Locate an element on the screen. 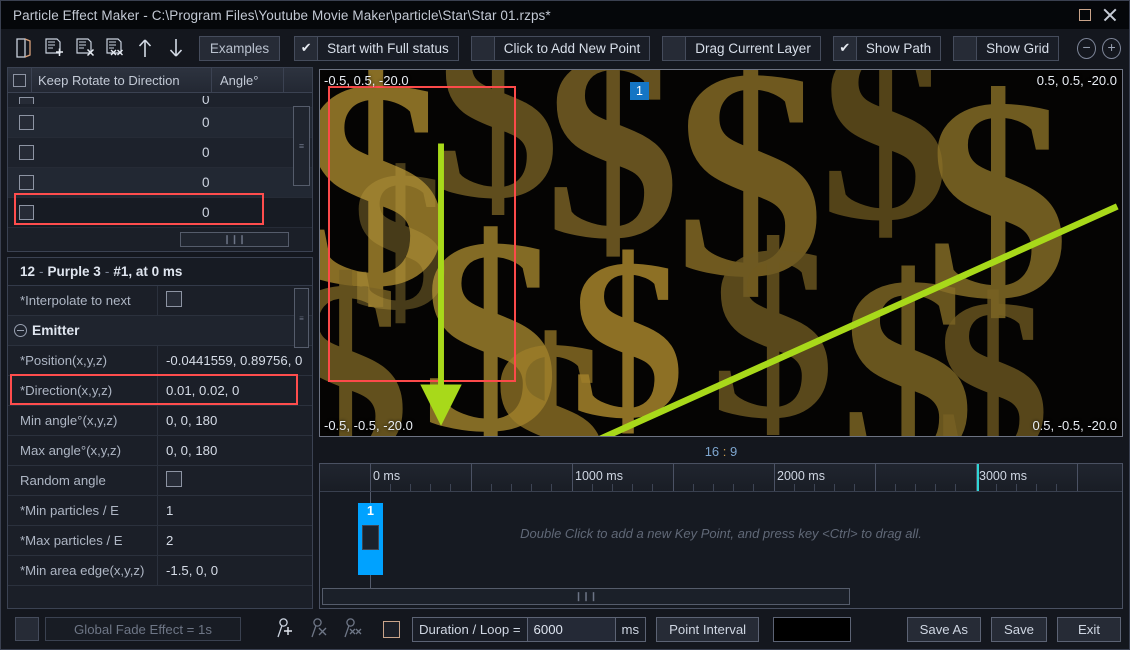 The height and width of the screenshot is (650, 1130). zoom-out-icon: − is located at coordinates (1087, 48).